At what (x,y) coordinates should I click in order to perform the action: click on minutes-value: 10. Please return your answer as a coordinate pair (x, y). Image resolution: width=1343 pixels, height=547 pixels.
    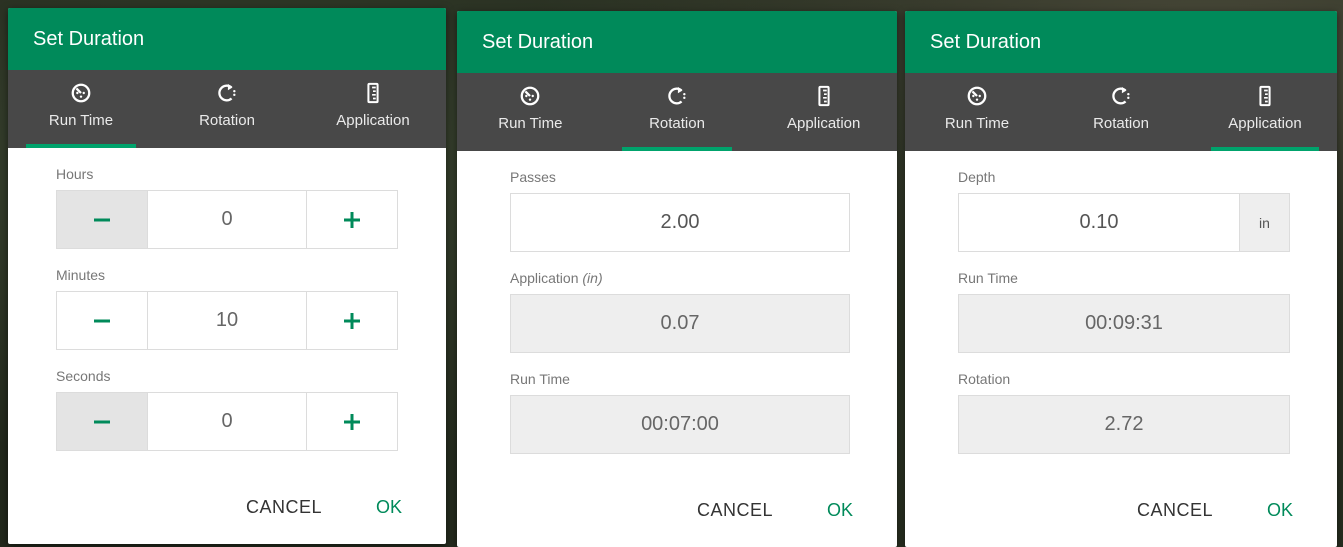
    Looking at the image, I should click on (227, 320).